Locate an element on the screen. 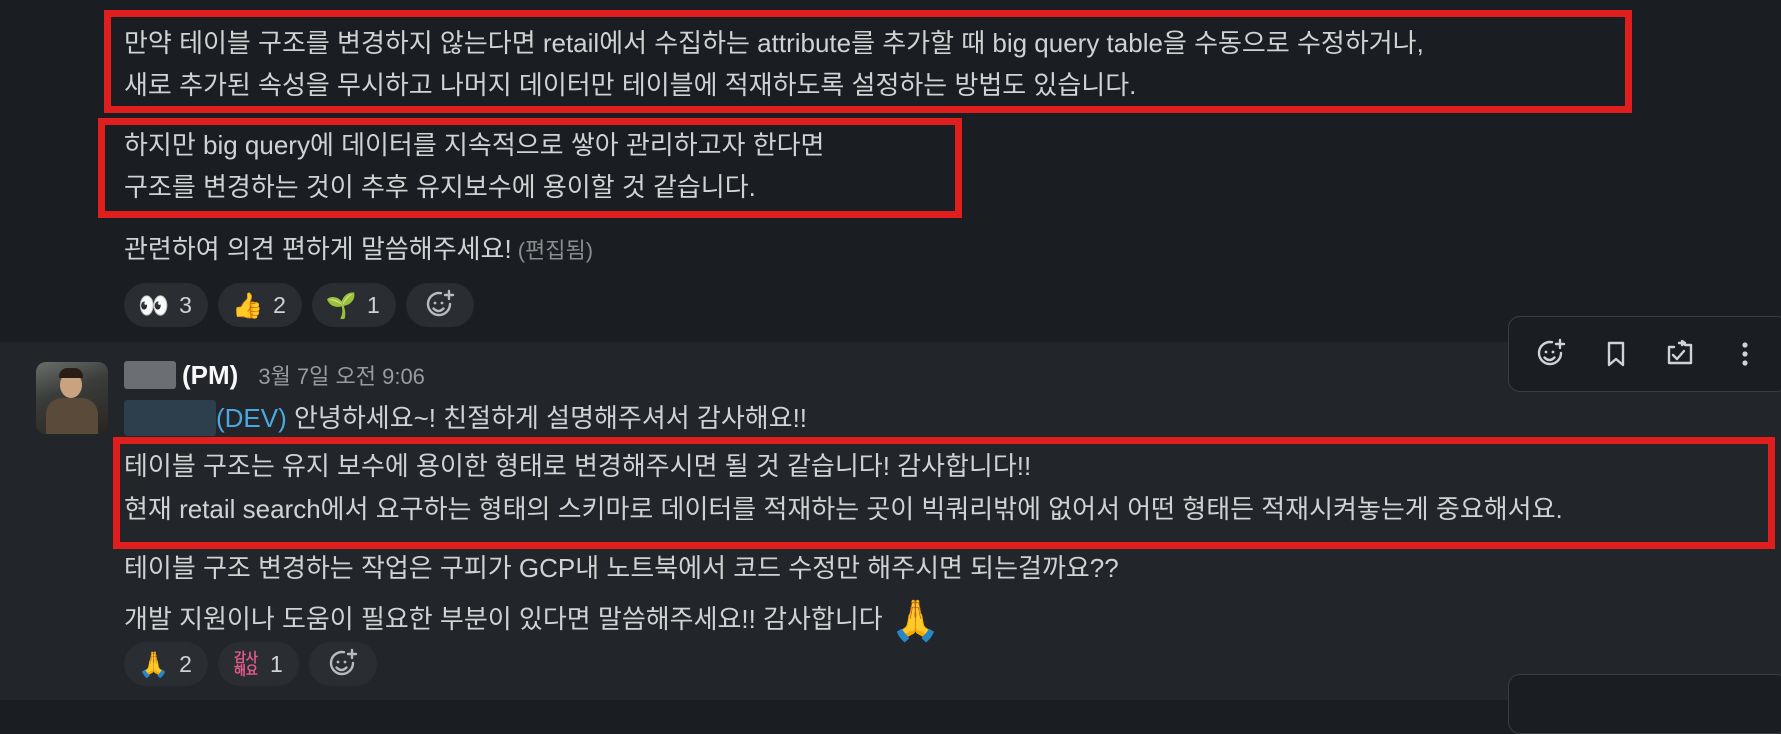 Image resolution: width=1781 pixels, height=734 pixels. avatar-body is located at coordinates (72, 416).